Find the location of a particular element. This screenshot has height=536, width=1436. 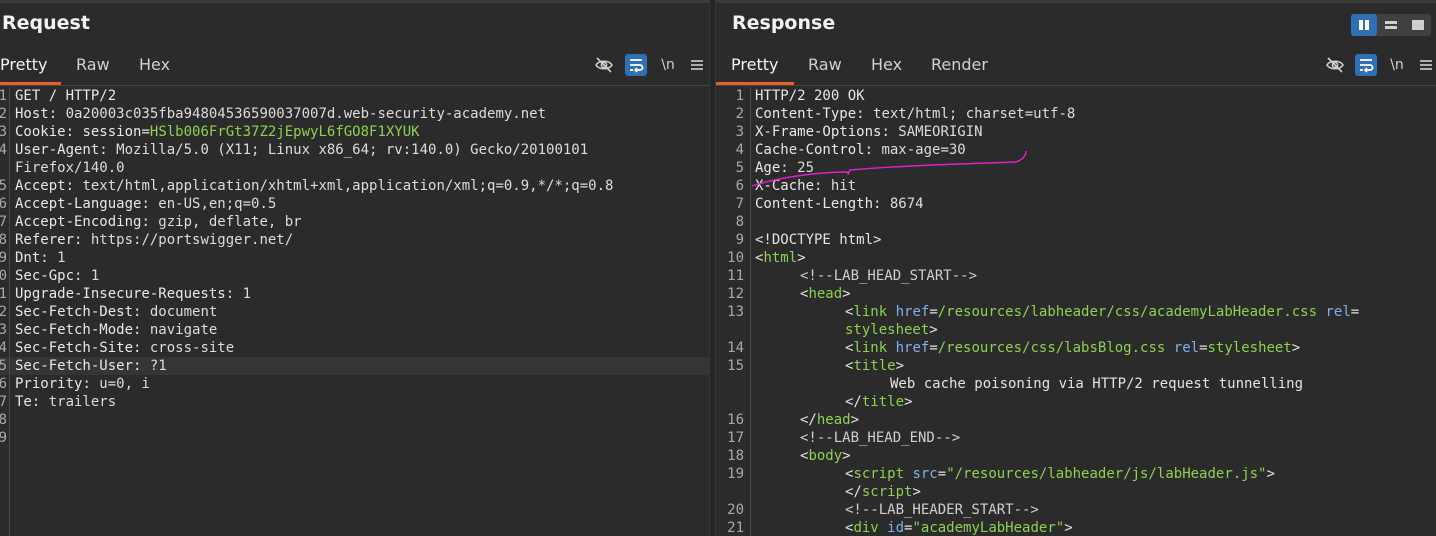

header-value: https://portswigger.net/ is located at coordinates (192, 240).